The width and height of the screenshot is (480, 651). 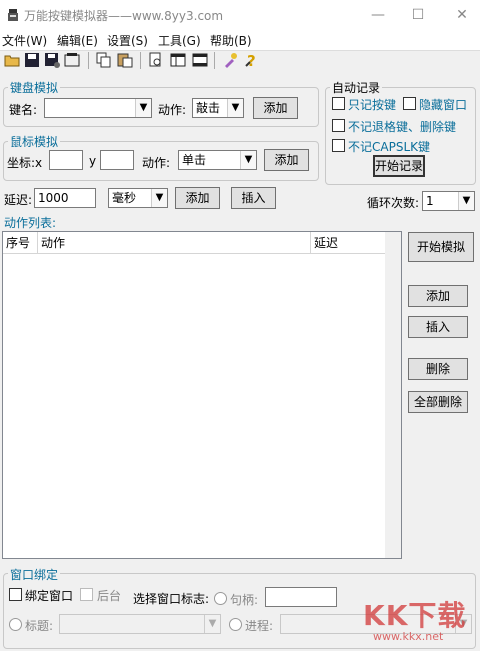 I want to click on title-radio, so click(x=15, y=624).